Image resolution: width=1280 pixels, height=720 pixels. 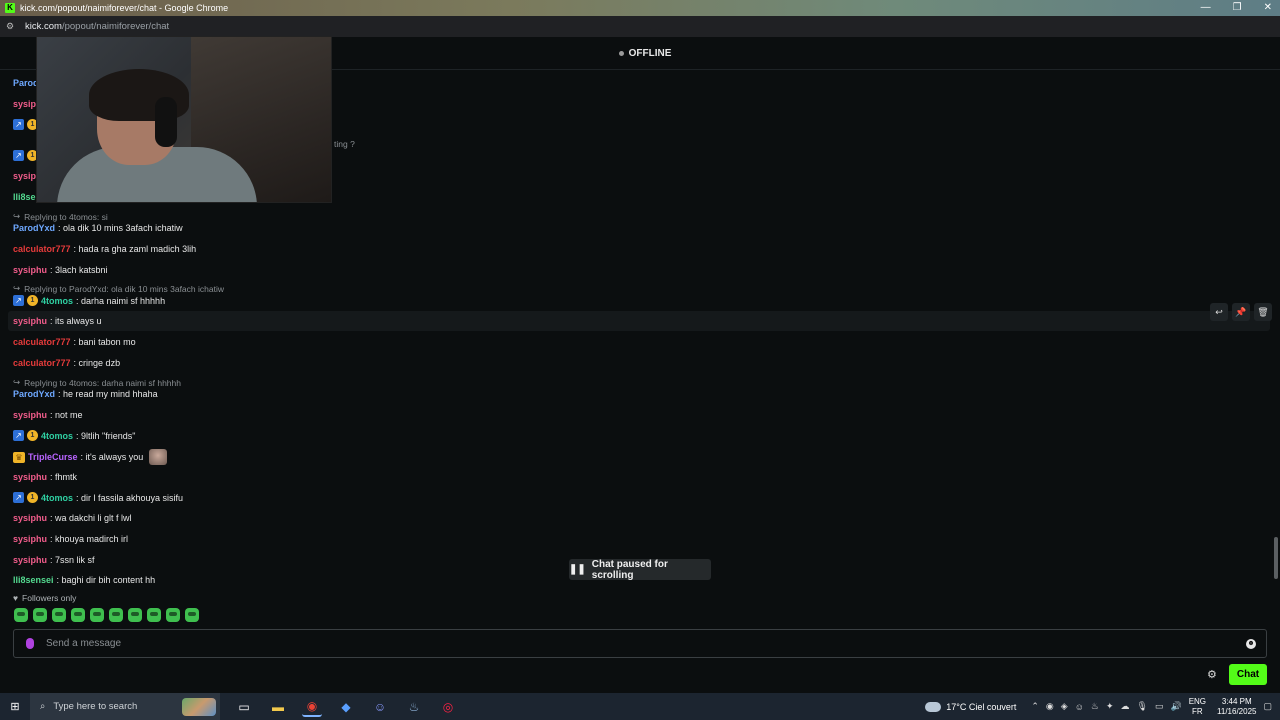 What do you see at coordinates (380, 707) in the screenshot?
I see `discord-icon: ☺` at bounding box center [380, 707].